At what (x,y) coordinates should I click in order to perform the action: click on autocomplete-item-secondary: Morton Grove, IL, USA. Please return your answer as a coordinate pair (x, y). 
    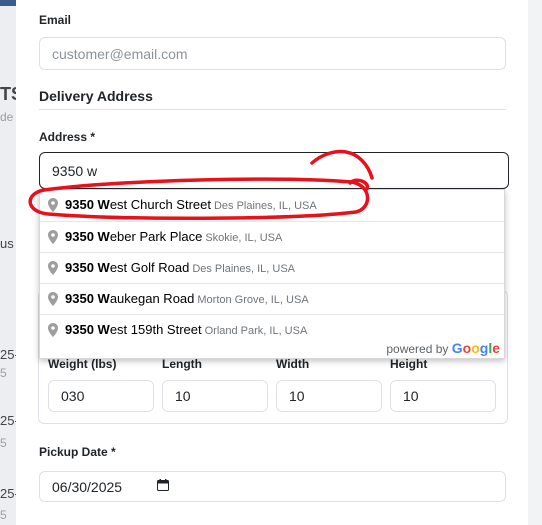
    Looking at the image, I should click on (253, 300).